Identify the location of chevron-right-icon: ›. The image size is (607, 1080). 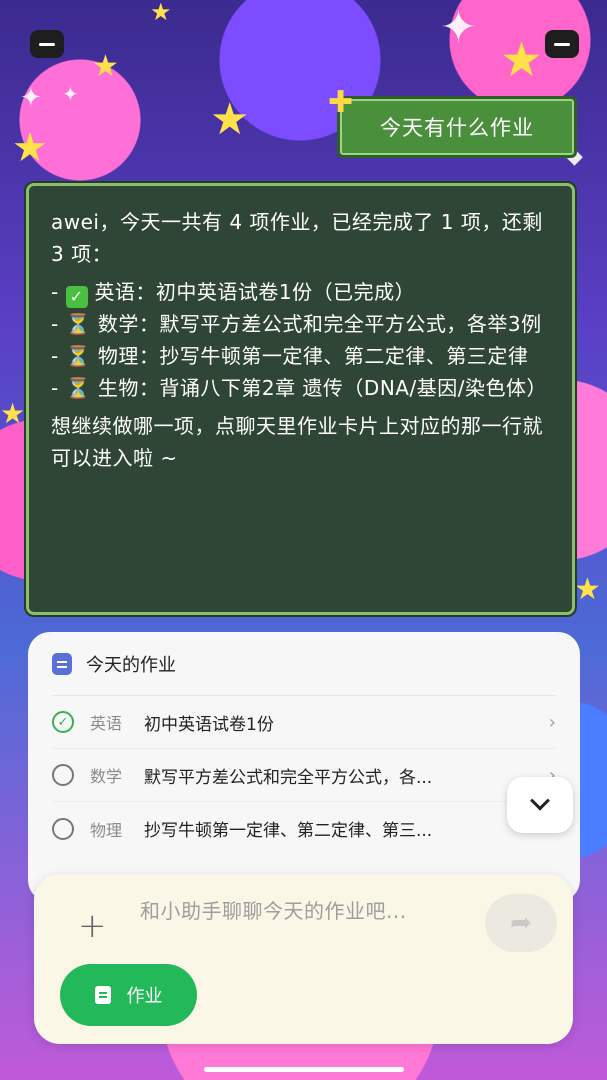
(552, 722).